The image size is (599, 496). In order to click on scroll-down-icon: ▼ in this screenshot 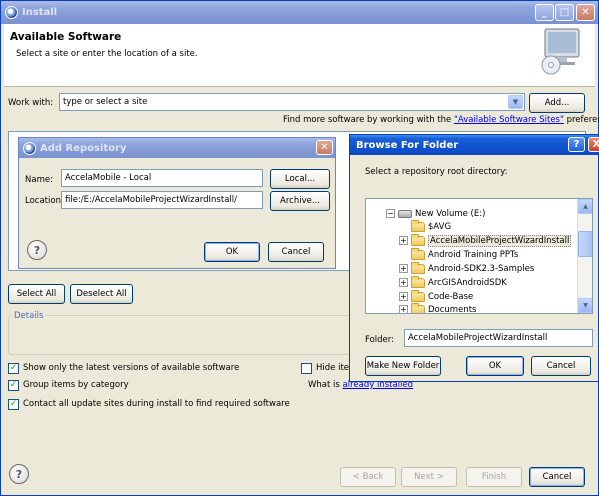, I will do `click(585, 305)`.